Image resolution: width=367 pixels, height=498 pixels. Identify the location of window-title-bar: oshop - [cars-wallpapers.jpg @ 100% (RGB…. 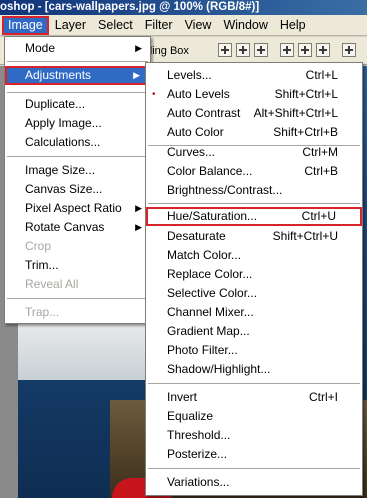
(183, 7).